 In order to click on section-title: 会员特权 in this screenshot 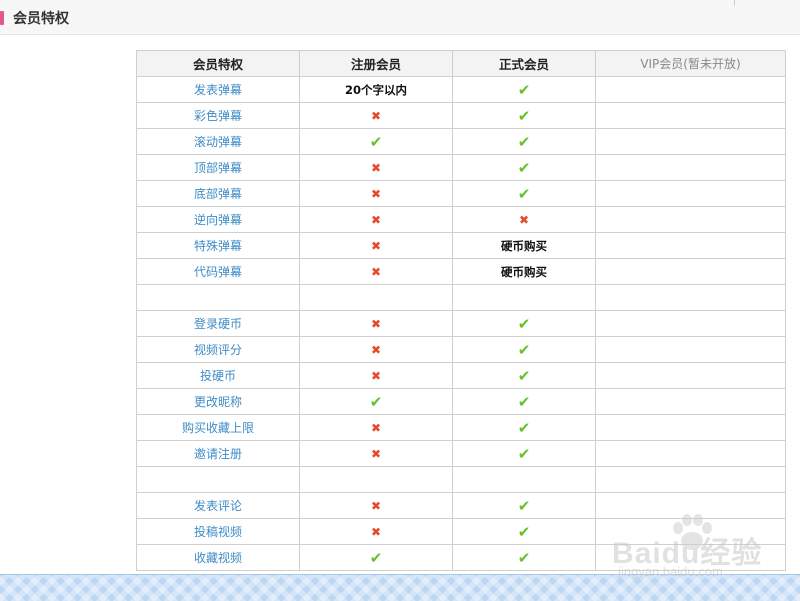, I will do `click(41, 19)`.